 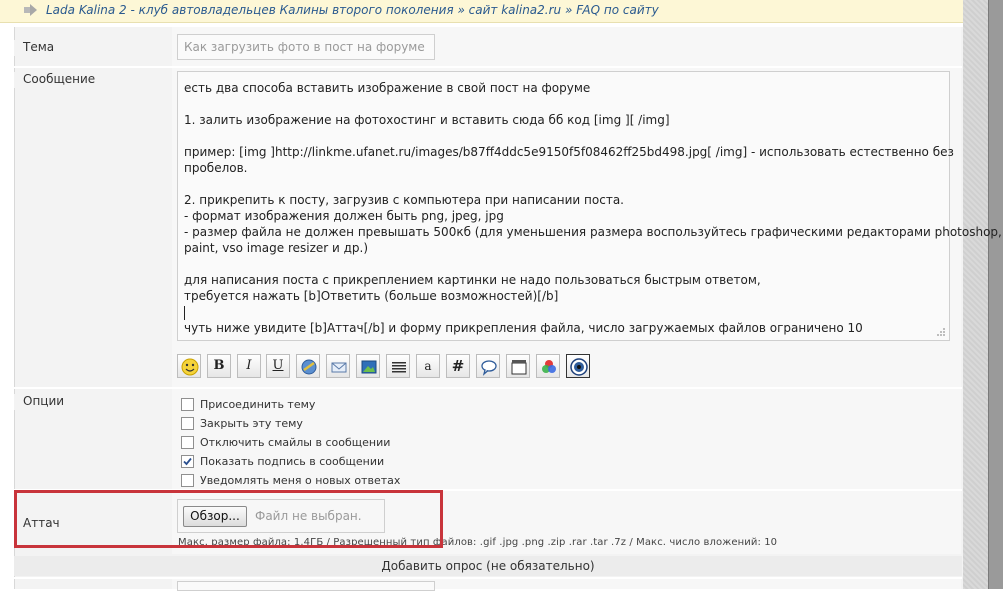 I want to click on subject-input: Как загрузить фото в пост на форуме, so click(x=306, y=47).